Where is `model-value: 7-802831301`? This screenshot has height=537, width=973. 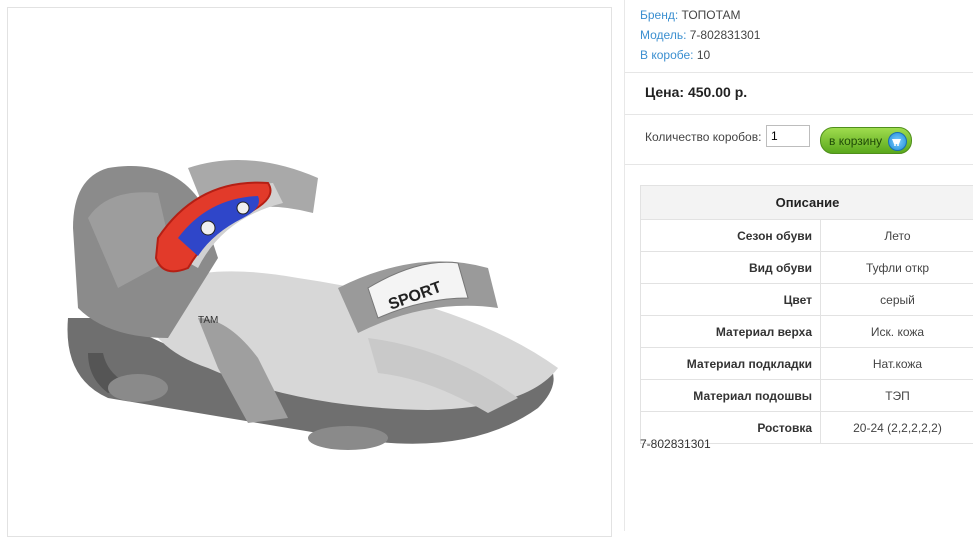 model-value: 7-802831301 is located at coordinates (725, 35).